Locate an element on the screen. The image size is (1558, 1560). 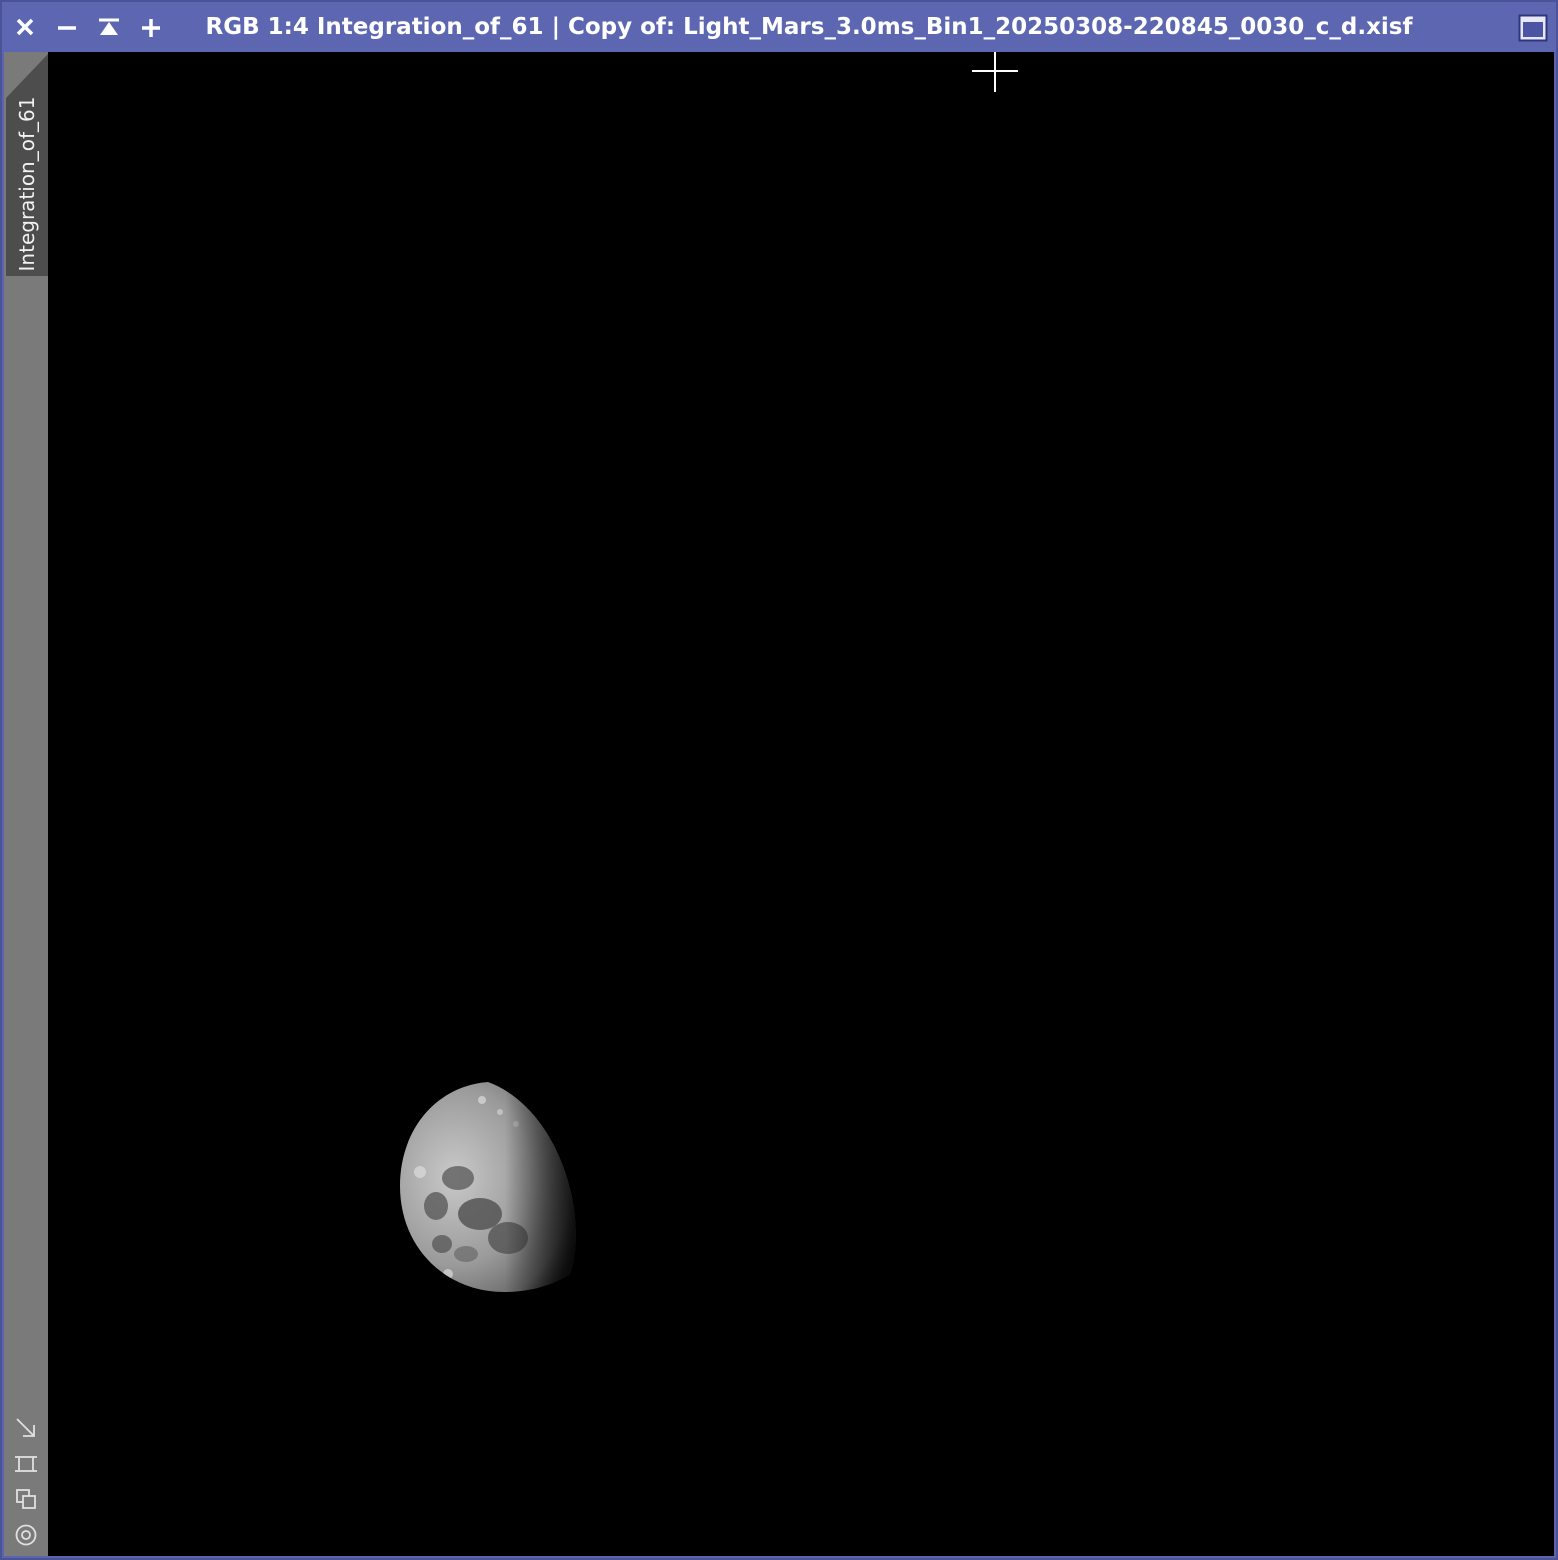
collapse-up-icon is located at coordinates (109, 26).